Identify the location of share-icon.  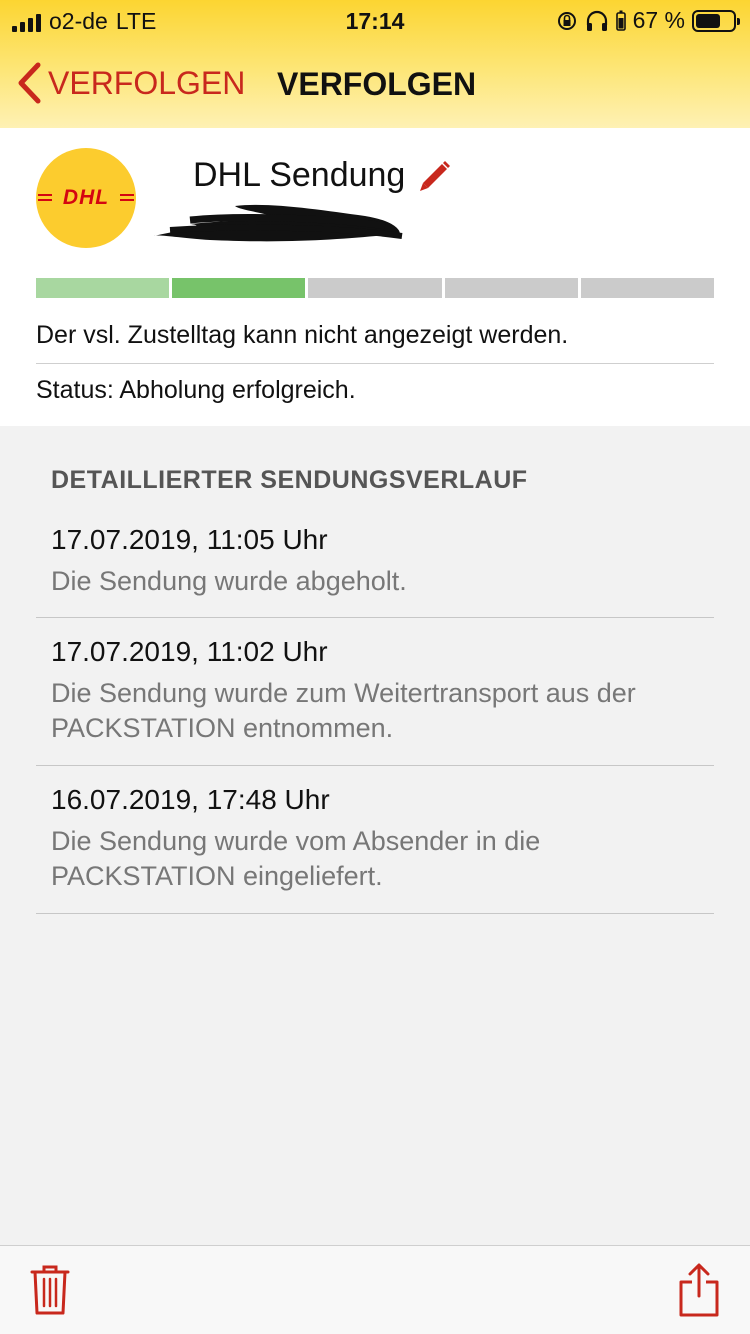
(699, 1290).